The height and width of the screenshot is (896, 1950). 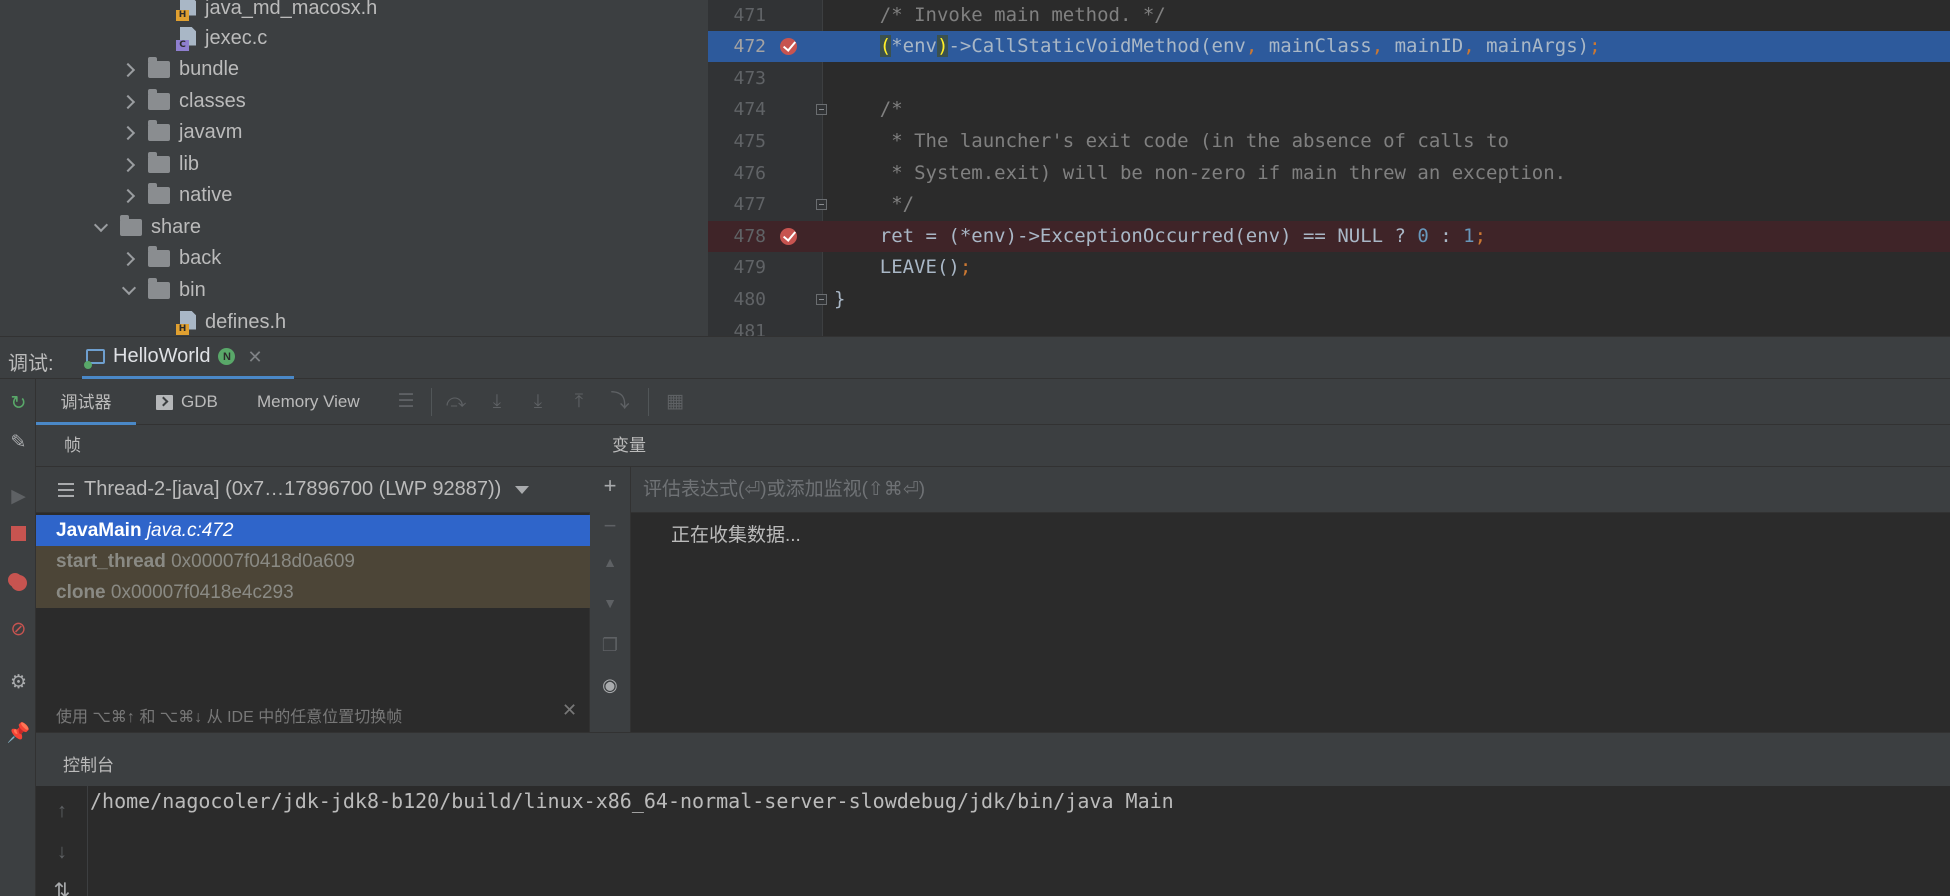 I want to click on tree-folder-back: back, so click(x=170, y=258).